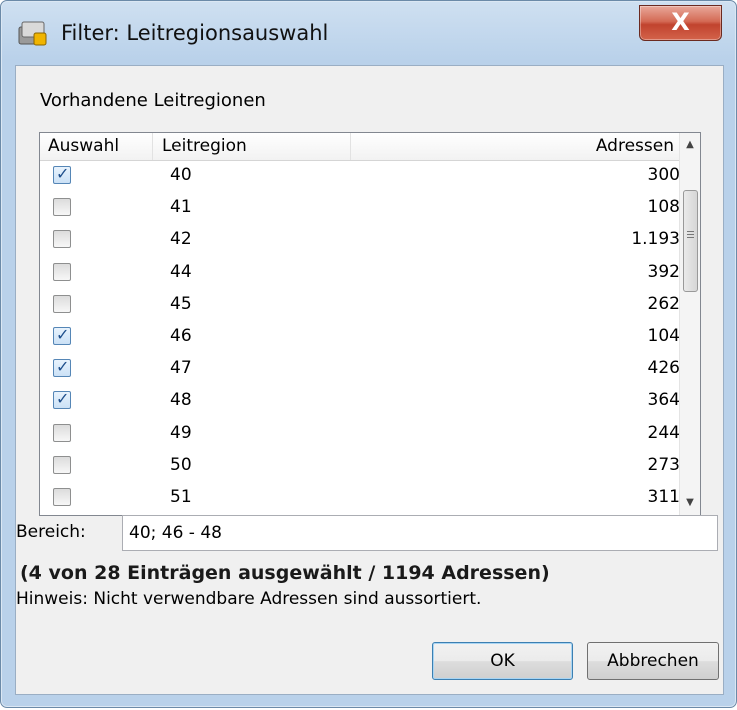 The height and width of the screenshot is (710, 737). Describe the element at coordinates (360, 370) in the screenshot. I see `table-row: ✓ 47 426` at that location.